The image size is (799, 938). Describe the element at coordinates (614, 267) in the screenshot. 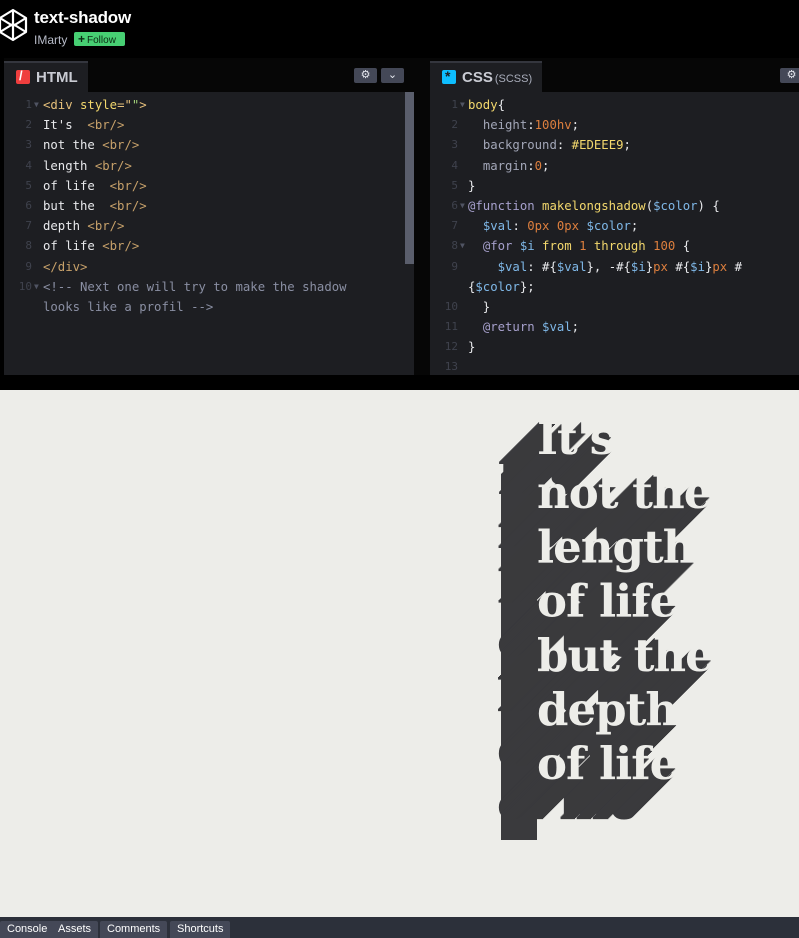

I see `css-code-line: 9 $val: #{$val}, -#{$i}px #{$i}px #` at that location.